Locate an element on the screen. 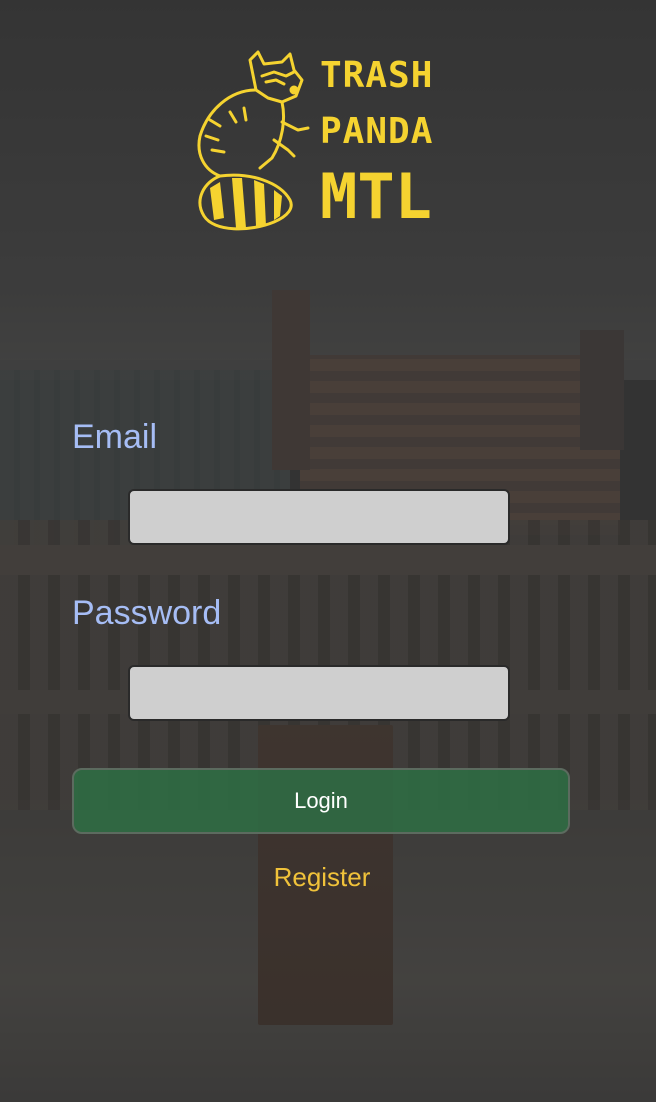  password-label: Password is located at coordinates (147, 613).